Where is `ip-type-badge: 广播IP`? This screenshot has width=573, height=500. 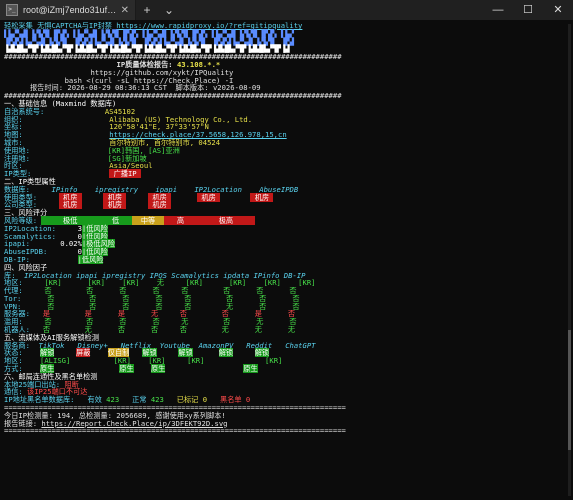
ip-type-badge: 广播IP is located at coordinates (125, 174).